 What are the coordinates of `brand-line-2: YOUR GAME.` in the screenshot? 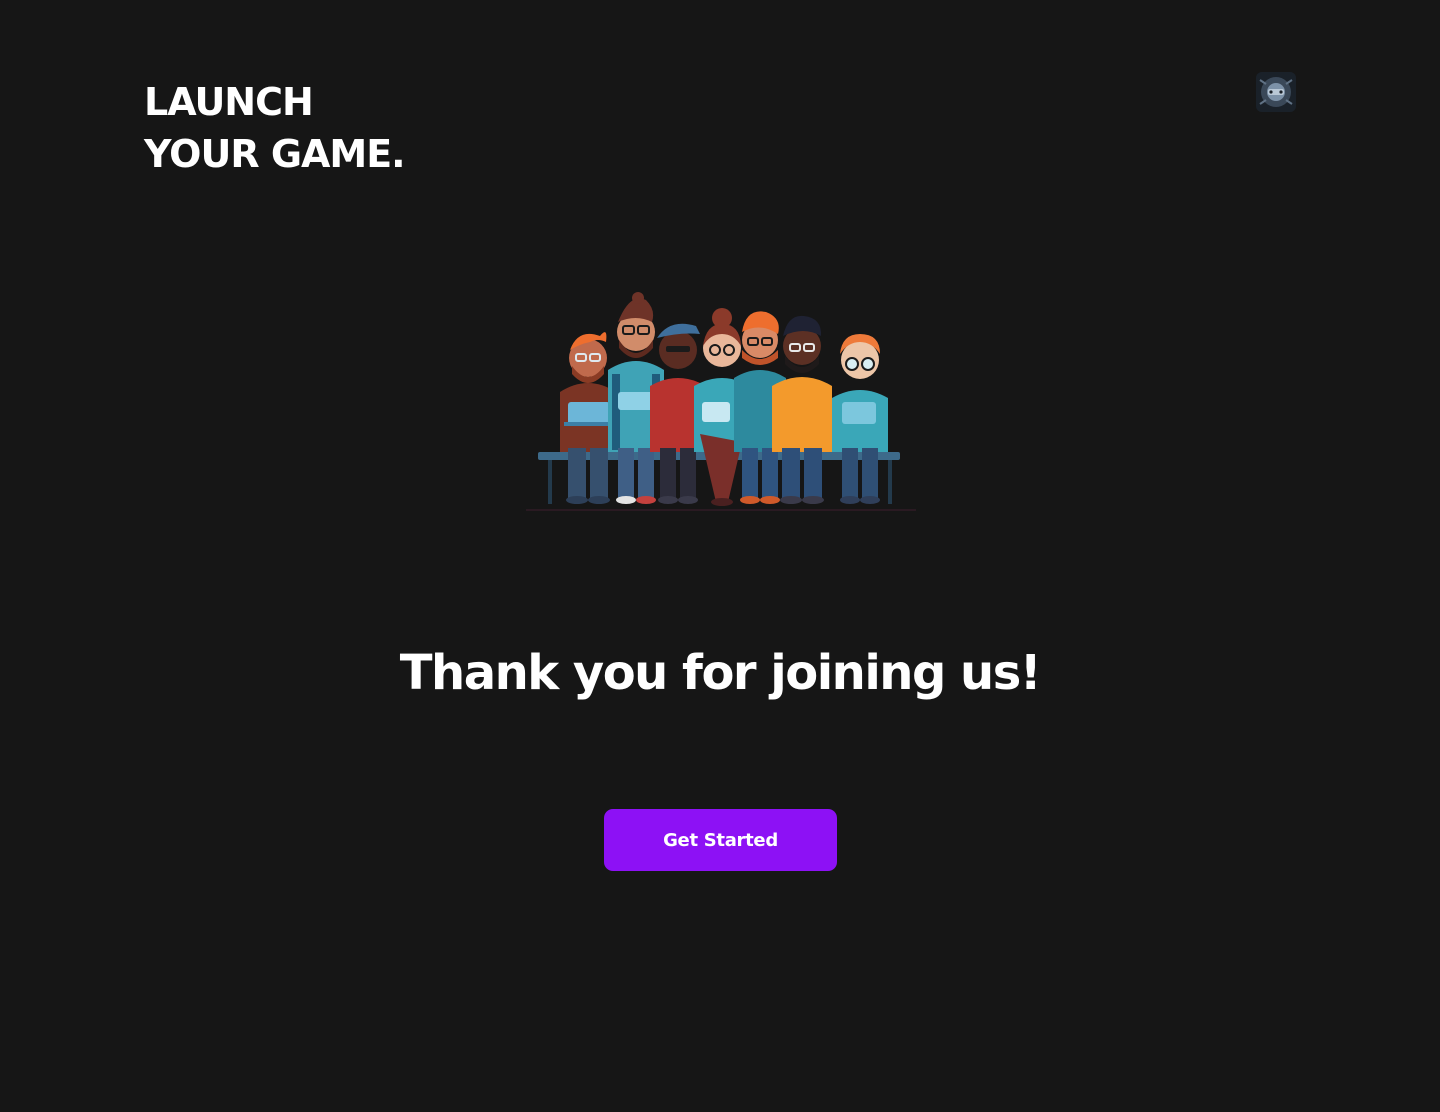 It's located at (275, 154).